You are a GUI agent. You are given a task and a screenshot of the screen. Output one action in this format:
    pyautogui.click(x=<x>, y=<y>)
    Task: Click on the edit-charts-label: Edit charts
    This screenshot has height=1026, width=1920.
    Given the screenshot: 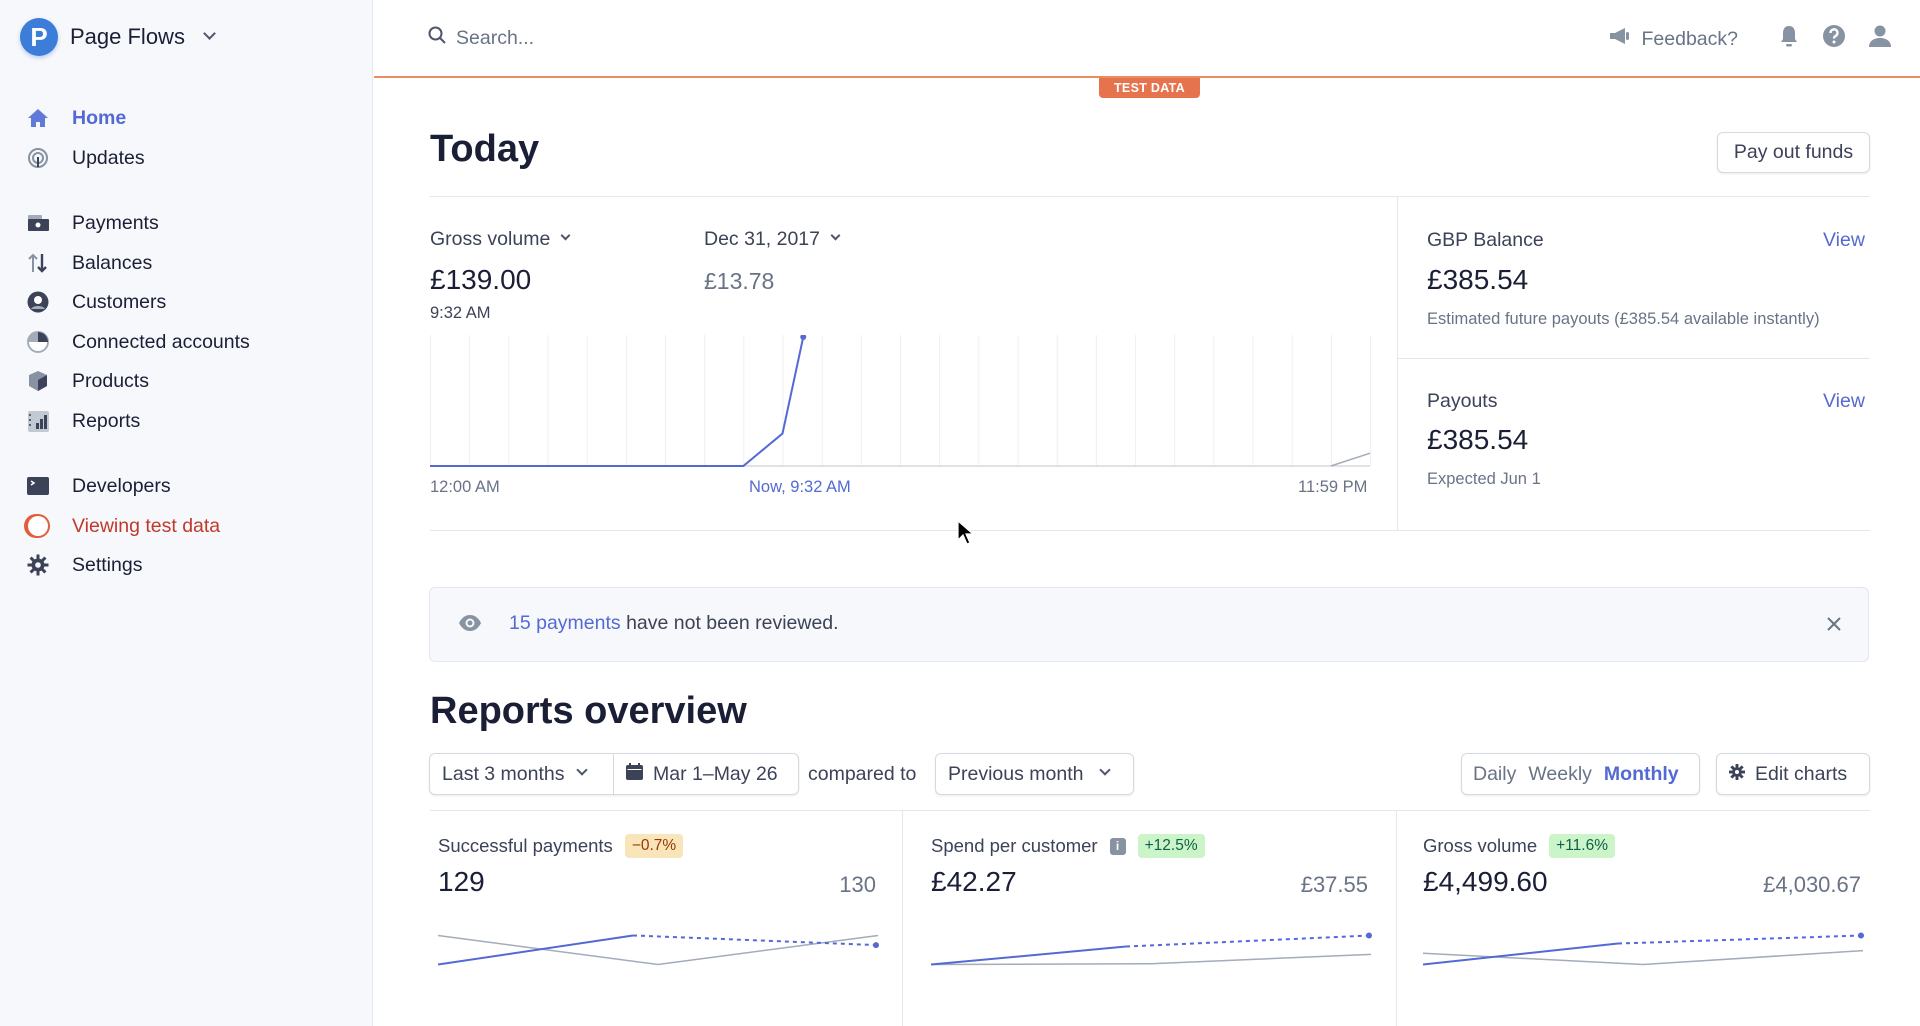 What is the action you would take?
    pyautogui.click(x=1801, y=773)
    